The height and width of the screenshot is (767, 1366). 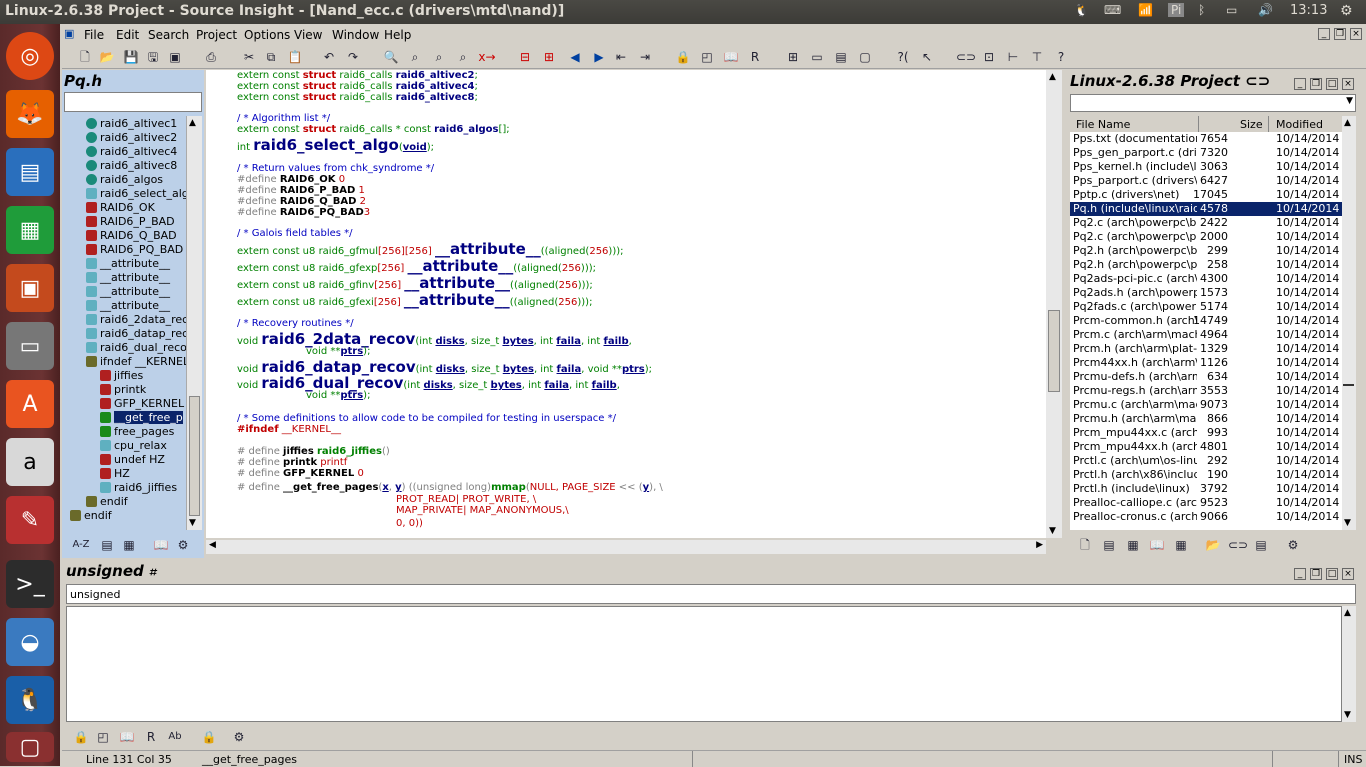 What do you see at coordinates (1206, 447) in the screenshot?
I see `file-row: Prcm_mpu44xx.h (arch\a 4801 10/14/2014` at bounding box center [1206, 447].